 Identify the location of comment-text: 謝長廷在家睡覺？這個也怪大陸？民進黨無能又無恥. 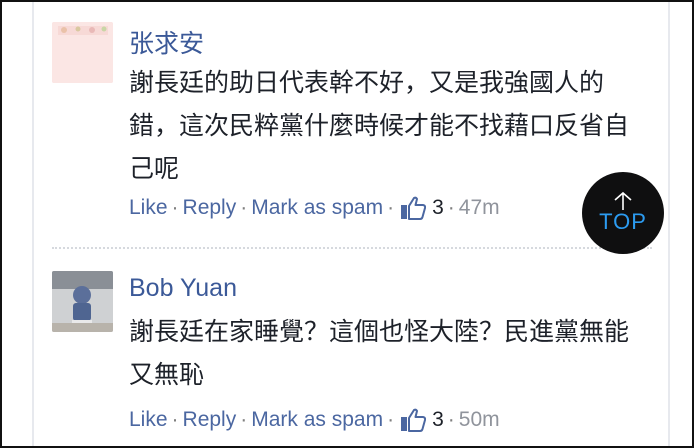
(379, 353).